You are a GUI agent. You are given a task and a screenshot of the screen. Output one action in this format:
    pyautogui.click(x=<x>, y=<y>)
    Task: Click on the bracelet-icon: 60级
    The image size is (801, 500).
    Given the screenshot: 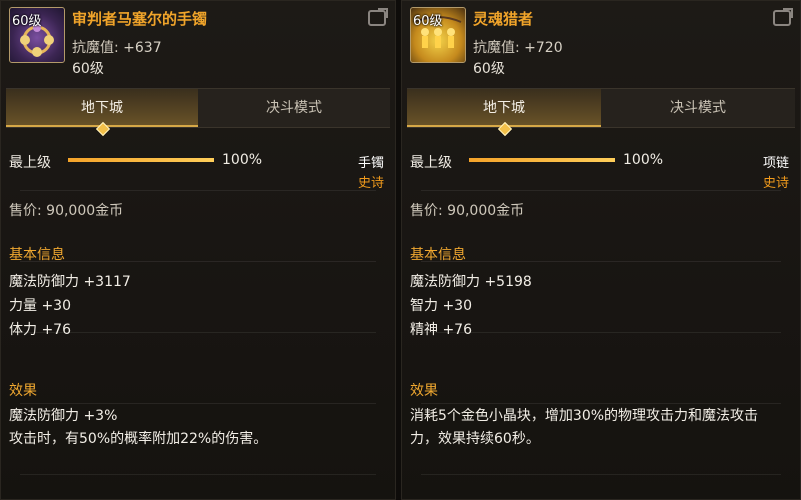 What is the action you would take?
    pyautogui.click(x=37, y=35)
    